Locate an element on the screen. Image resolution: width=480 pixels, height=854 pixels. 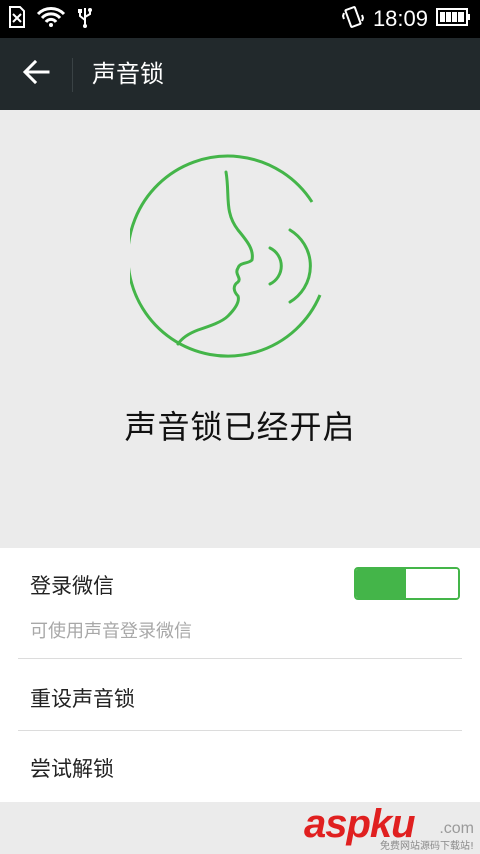
app-bar-divider is located at coordinates (72, 75).